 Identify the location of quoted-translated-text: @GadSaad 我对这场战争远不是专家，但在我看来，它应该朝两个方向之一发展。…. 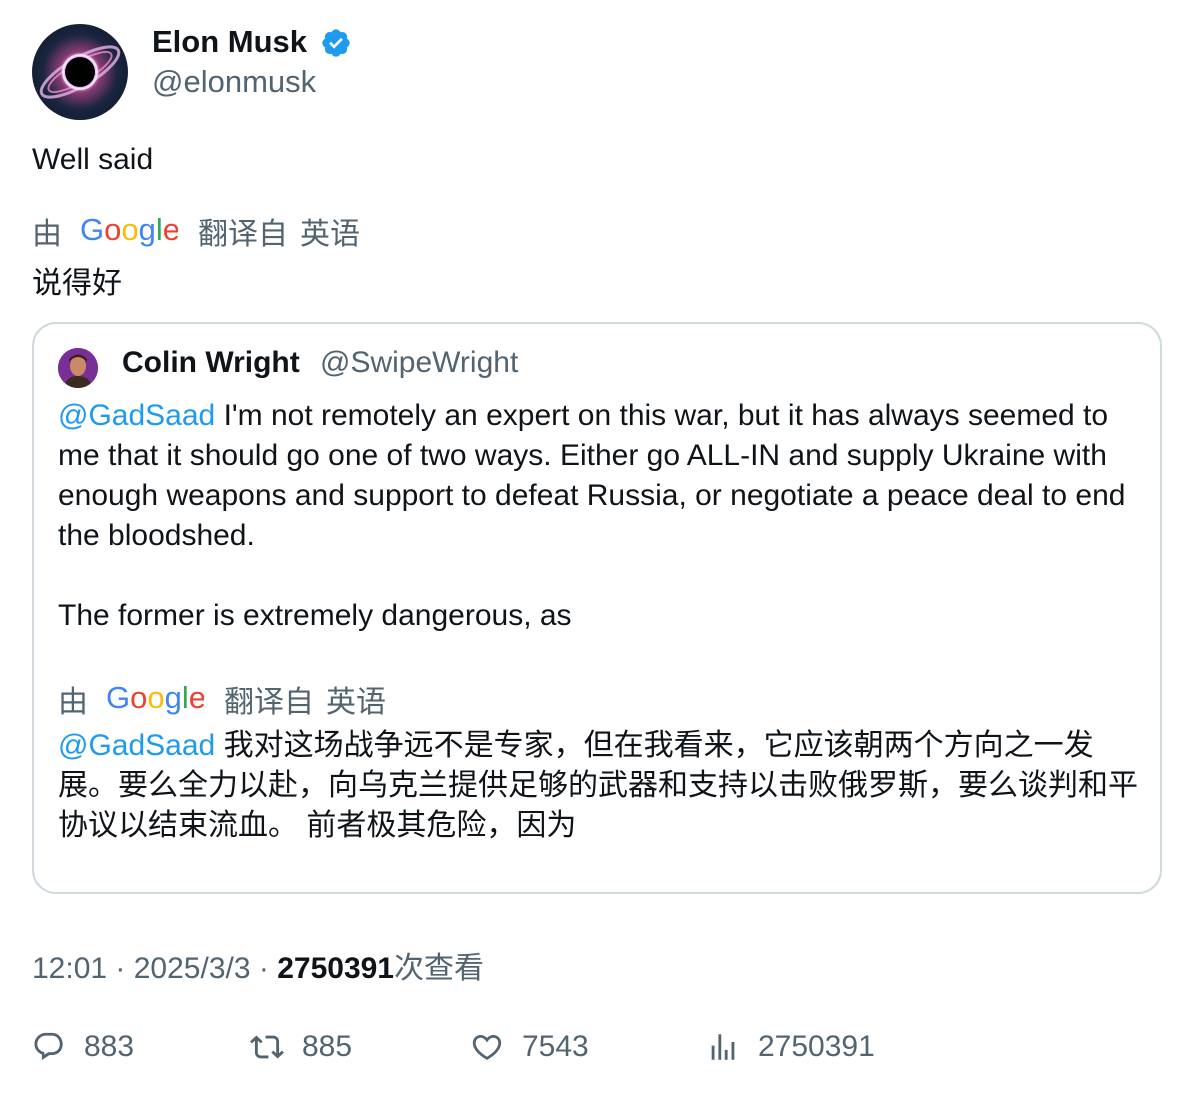
(599, 786).